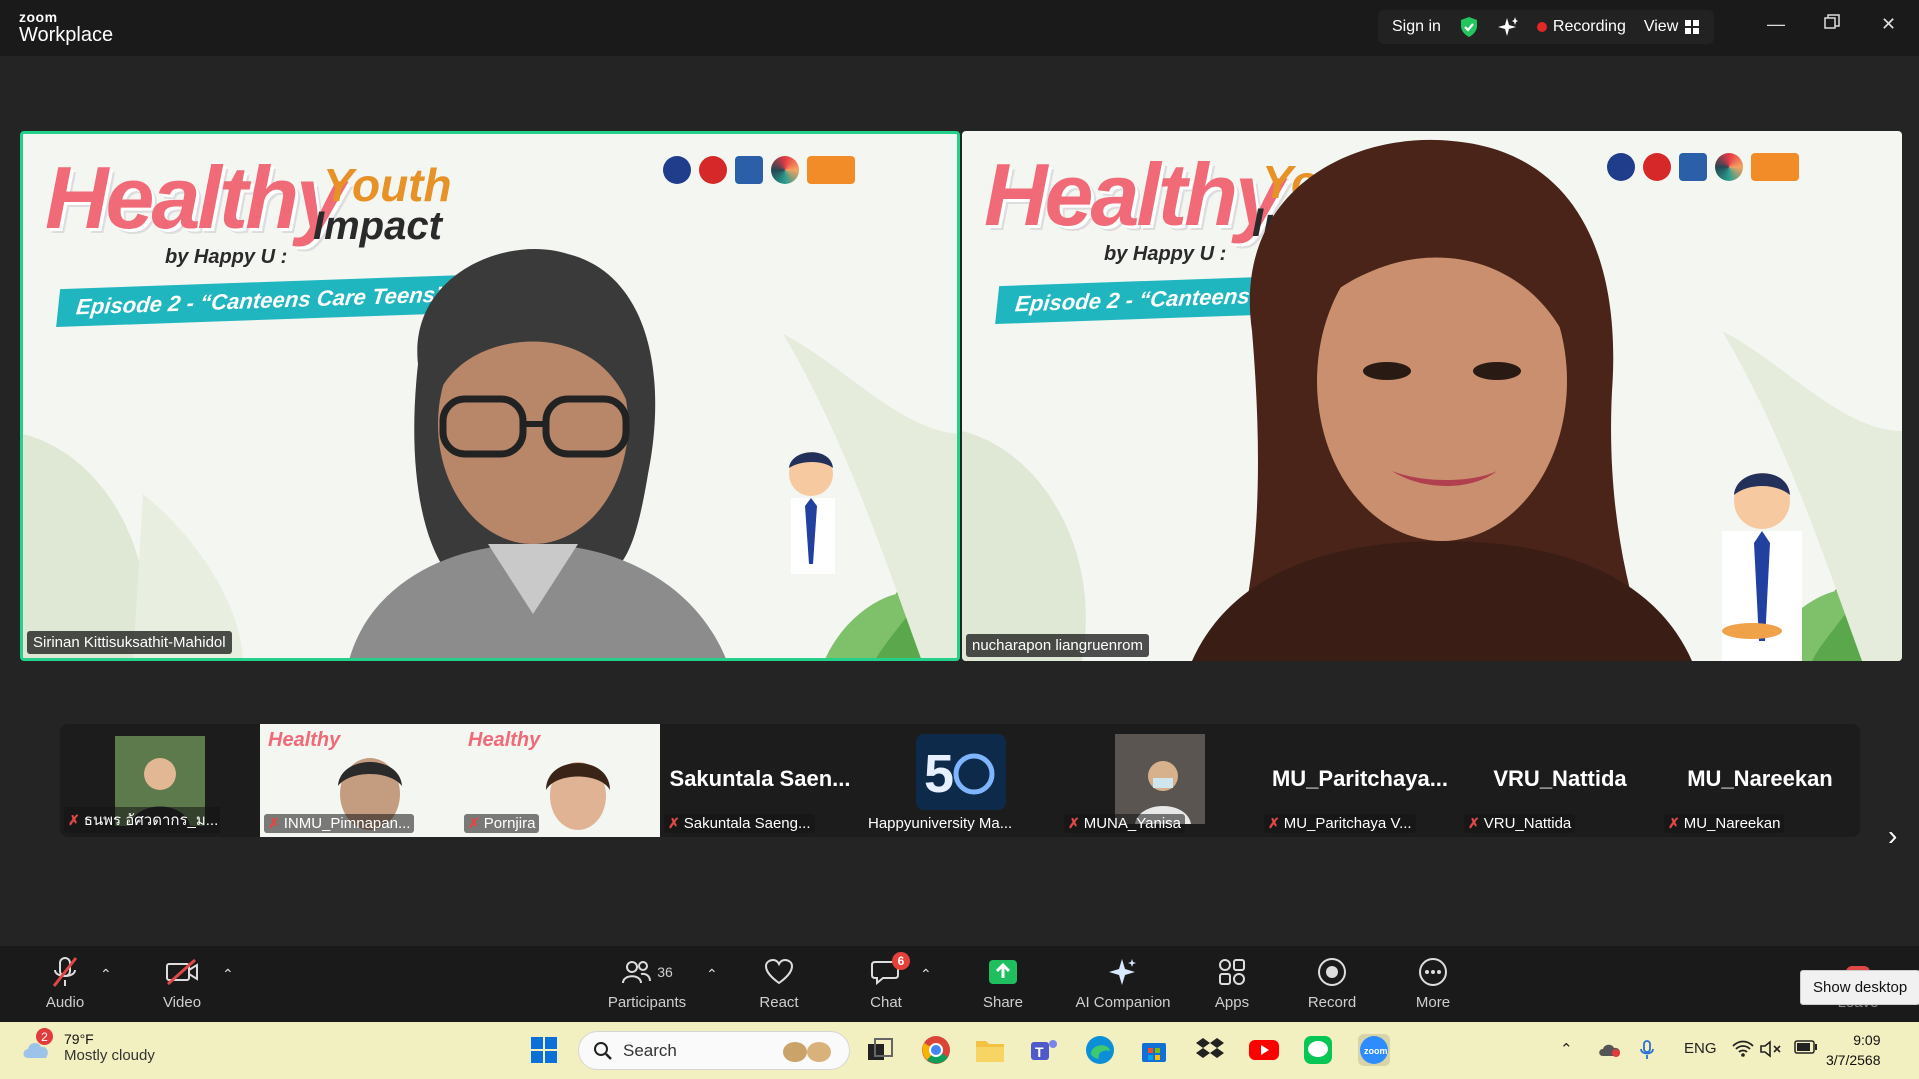 The width and height of the screenshot is (1919, 1079). Describe the element at coordinates (1123, 982) in the screenshot. I see `ai-companion-button: AI Companion` at that location.